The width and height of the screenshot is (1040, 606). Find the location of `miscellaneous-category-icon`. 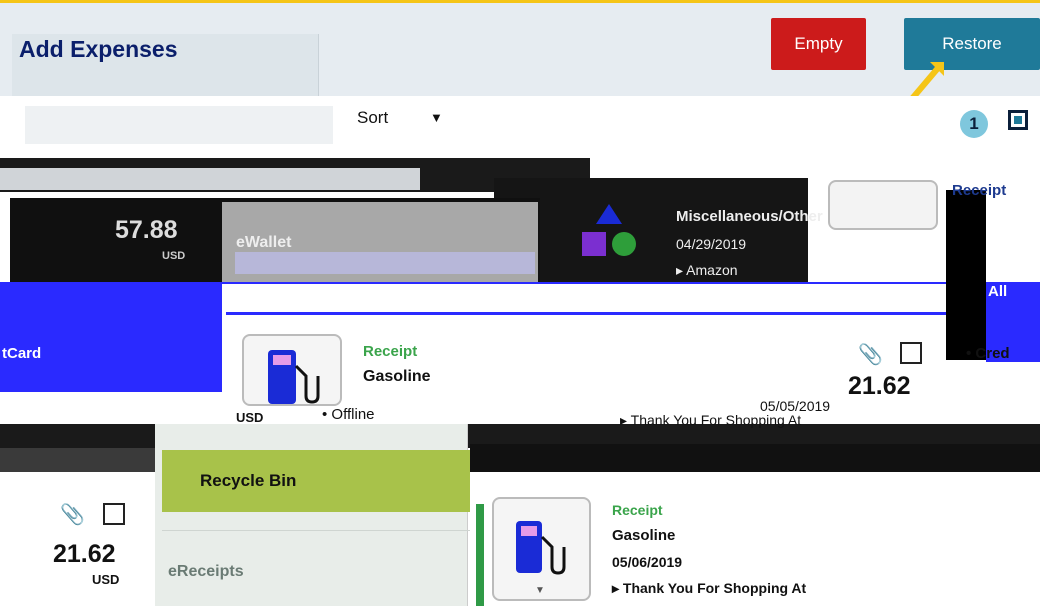

miscellaneous-category-icon is located at coordinates (609, 230).